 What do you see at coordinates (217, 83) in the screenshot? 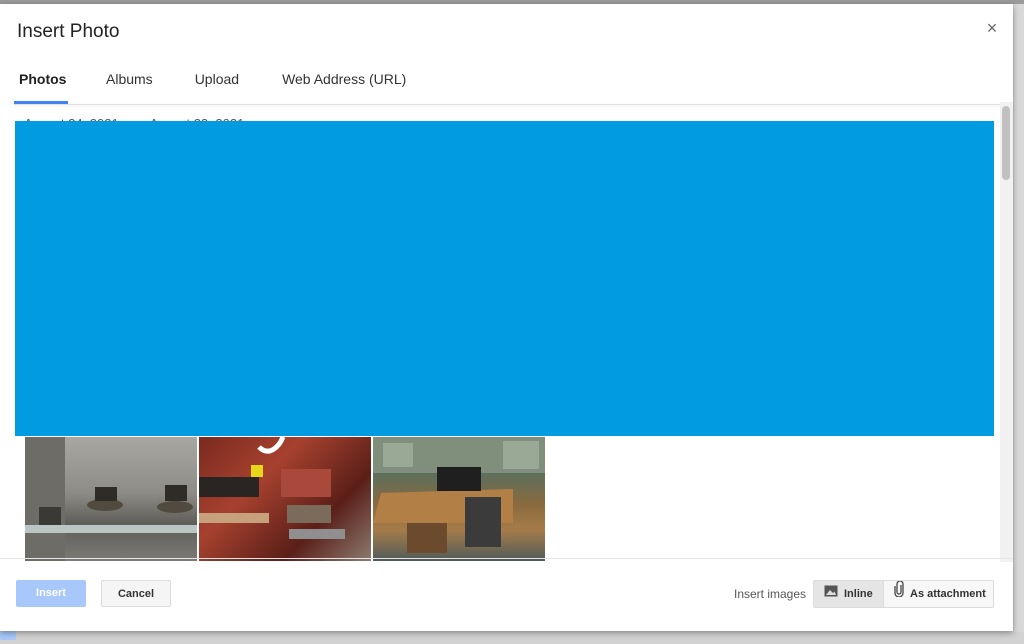
I see `tab-upload: Upload` at bounding box center [217, 83].